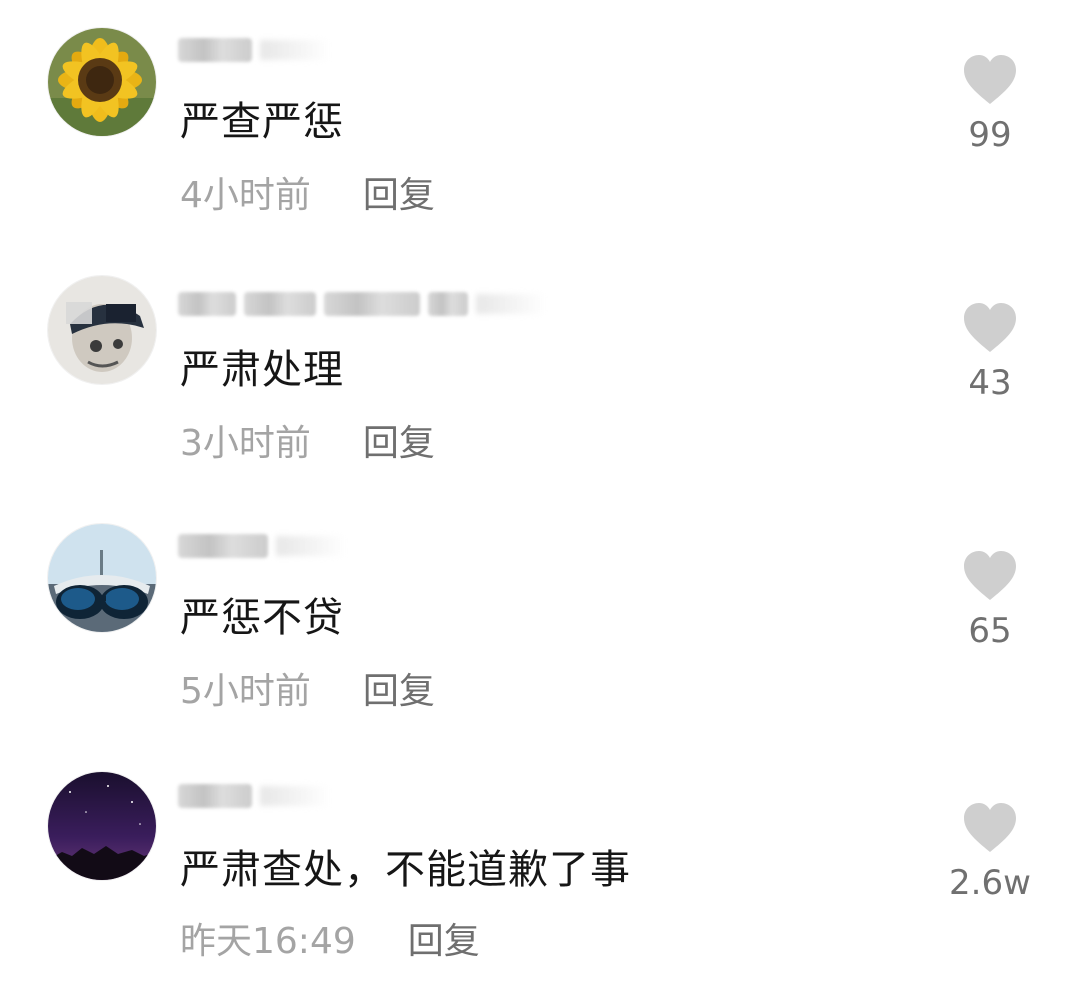 The width and height of the screenshot is (1080, 992). Describe the element at coordinates (990, 601) in the screenshot. I see `like-button: 65` at that location.